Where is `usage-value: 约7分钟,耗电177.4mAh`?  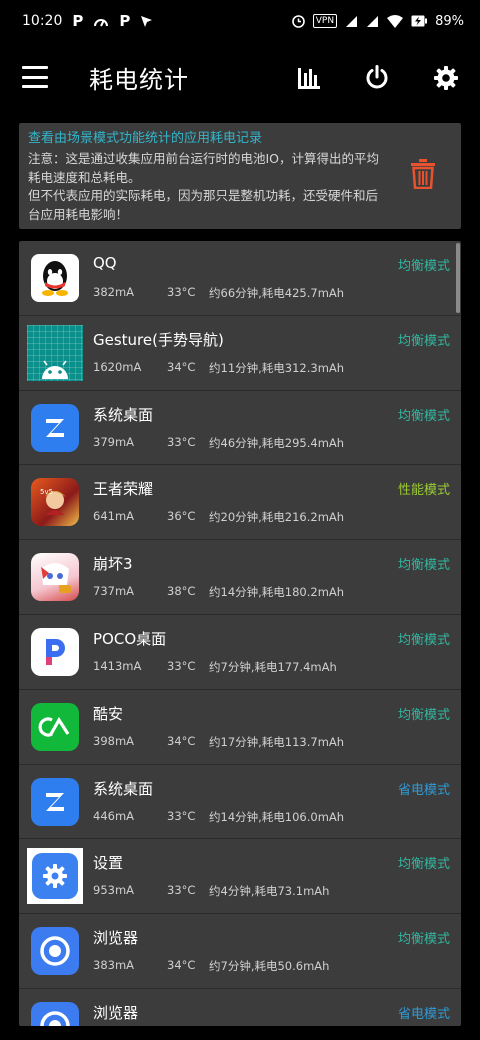
usage-value: 约7分钟,耗电177.4mAh is located at coordinates (273, 666).